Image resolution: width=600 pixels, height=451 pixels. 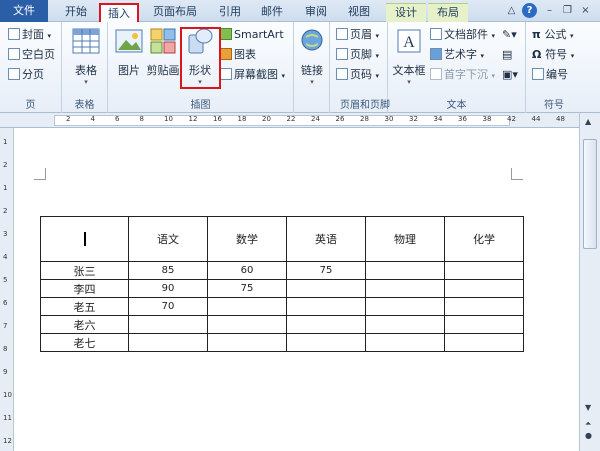 What do you see at coordinates (511, 10) in the screenshot?
I see `ribbon-collapse-icon: △` at bounding box center [511, 10].